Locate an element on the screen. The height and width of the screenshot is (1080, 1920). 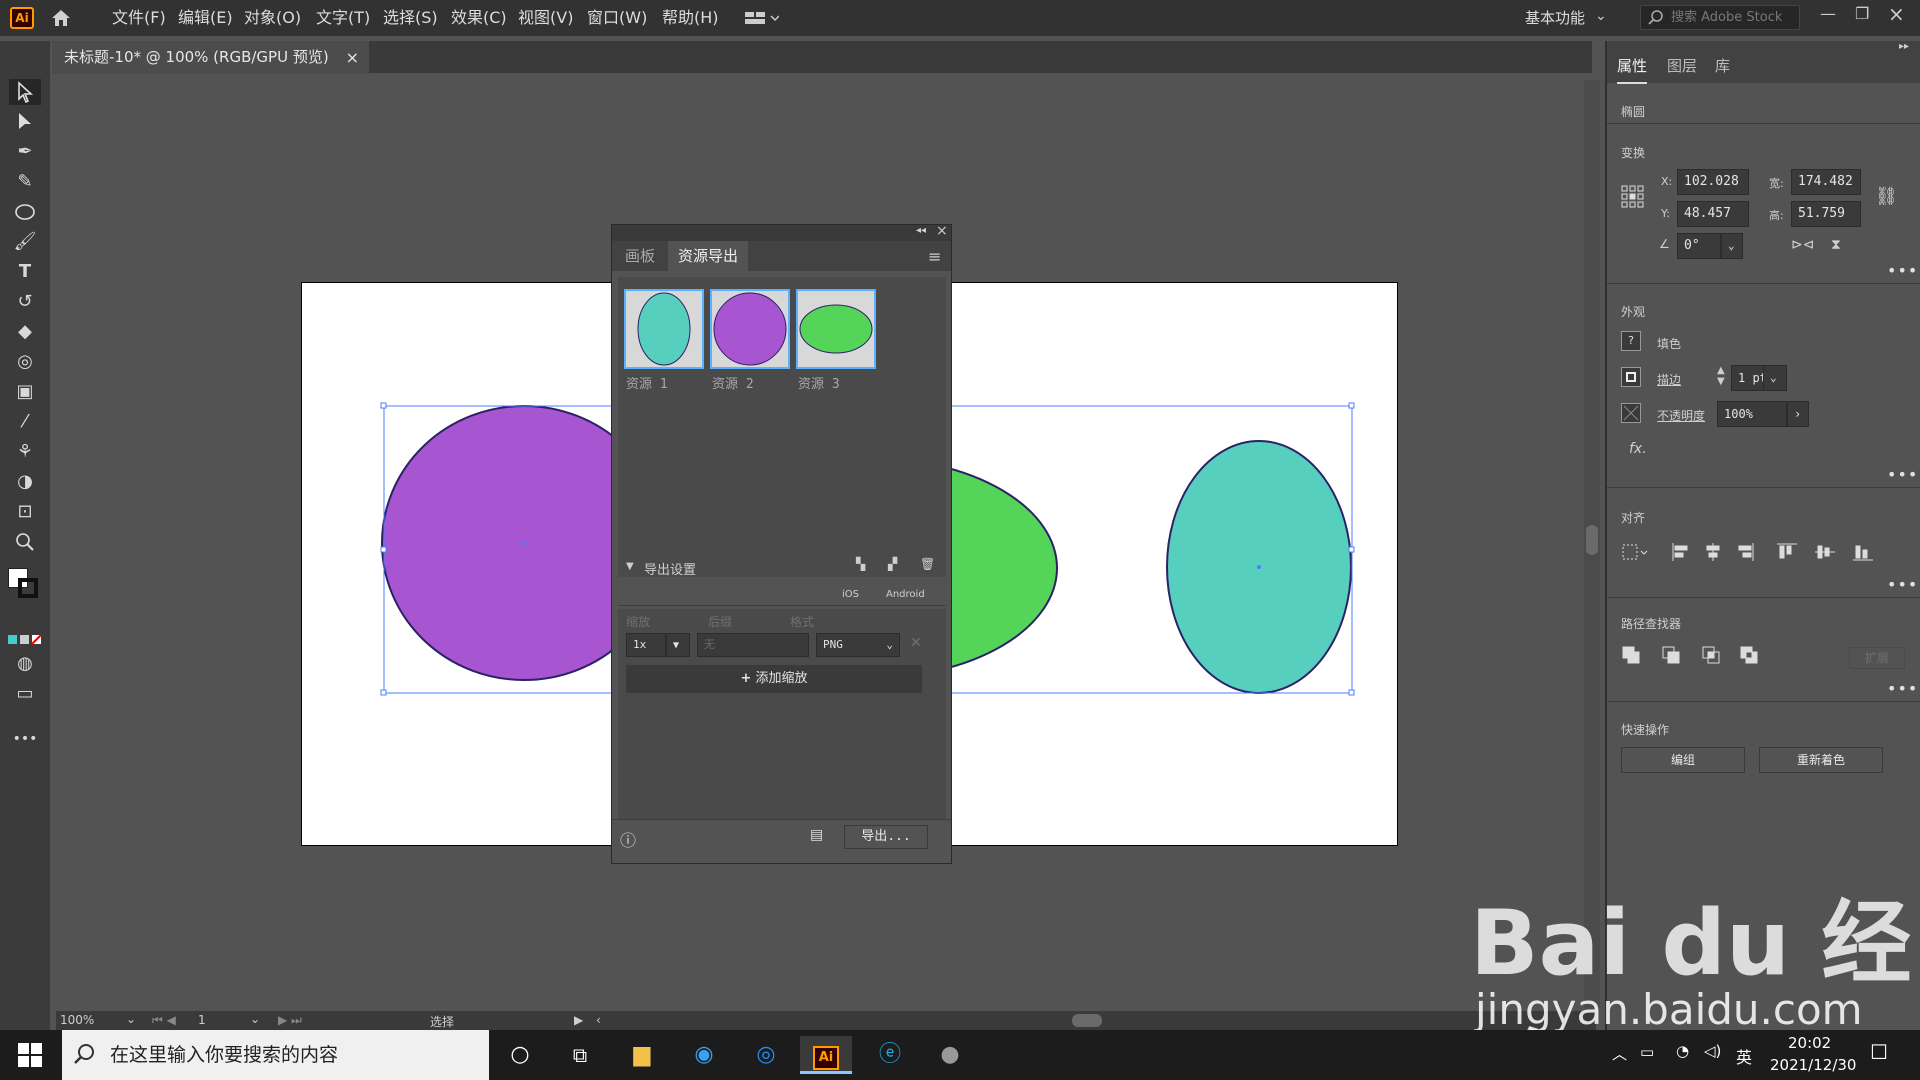
illustrator-taskbar-icon: Ai is located at coordinates (826, 1055).